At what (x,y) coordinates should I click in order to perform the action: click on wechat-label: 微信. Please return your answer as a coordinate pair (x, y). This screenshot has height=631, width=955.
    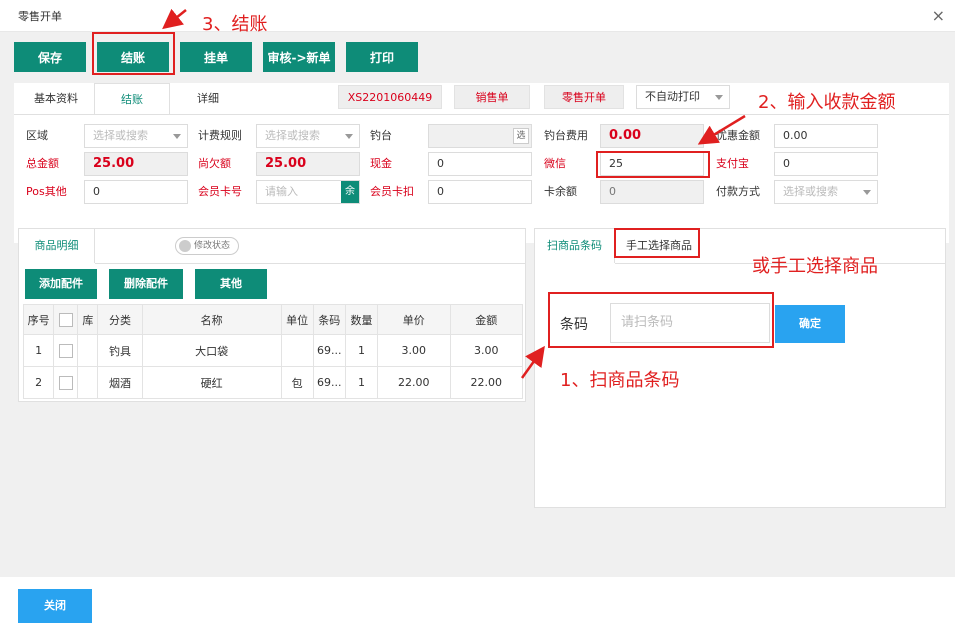
    Looking at the image, I should click on (555, 163).